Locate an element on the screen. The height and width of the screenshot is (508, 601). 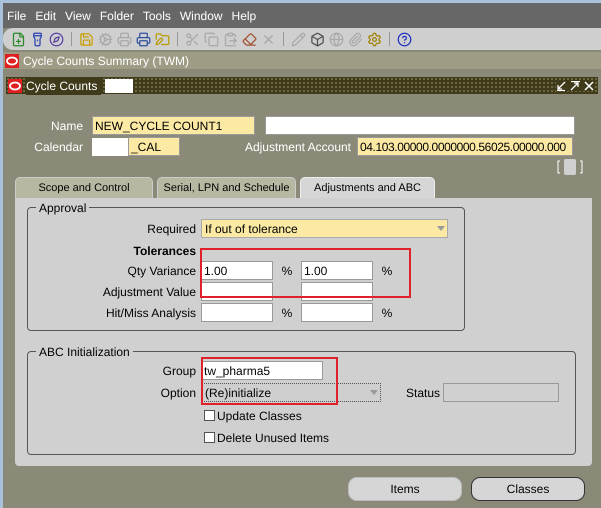
menu-item: Edit is located at coordinates (45, 15).